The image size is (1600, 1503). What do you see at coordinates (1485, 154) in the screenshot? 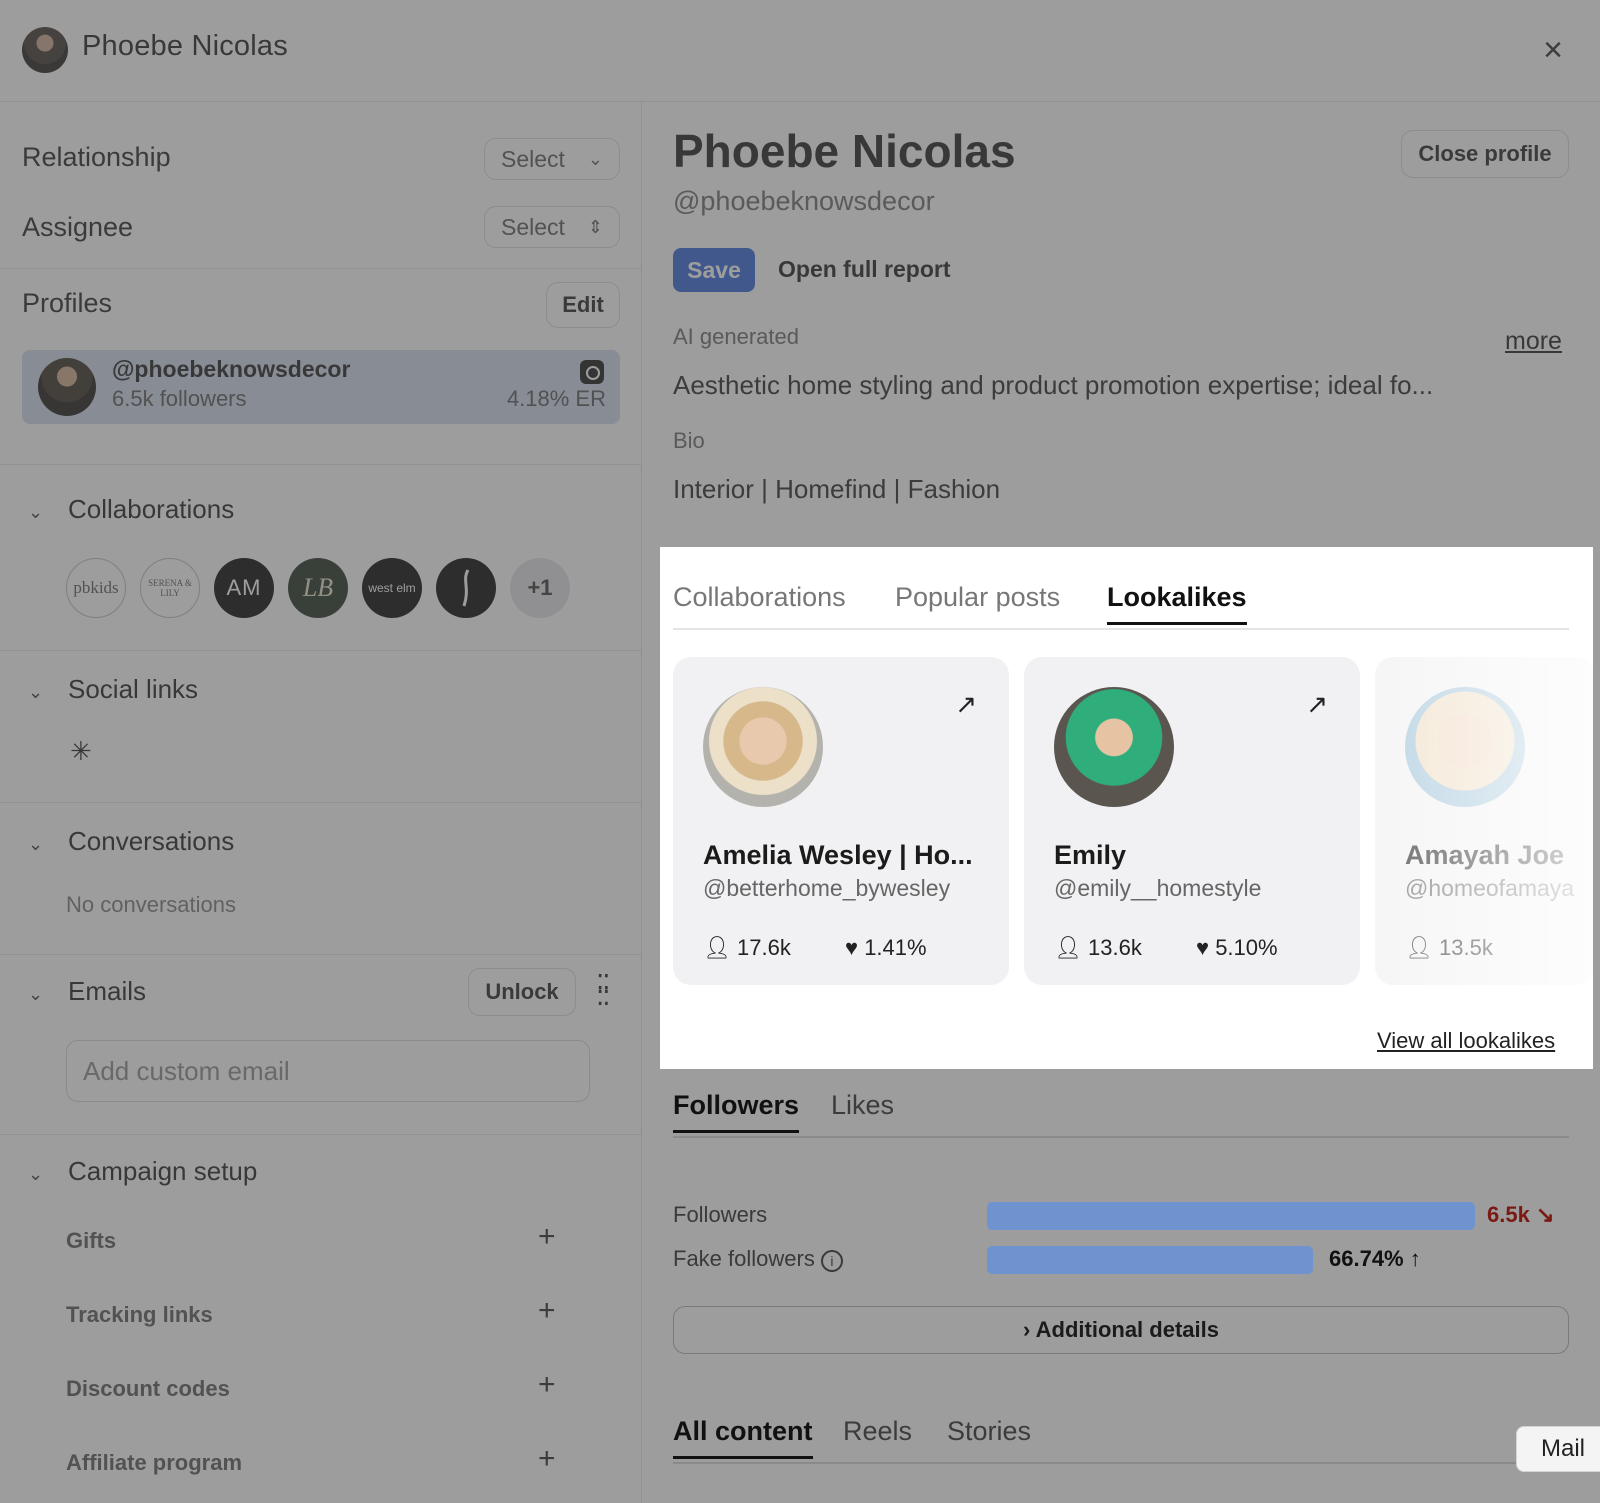
I see `close-profile-button: Close profile` at bounding box center [1485, 154].